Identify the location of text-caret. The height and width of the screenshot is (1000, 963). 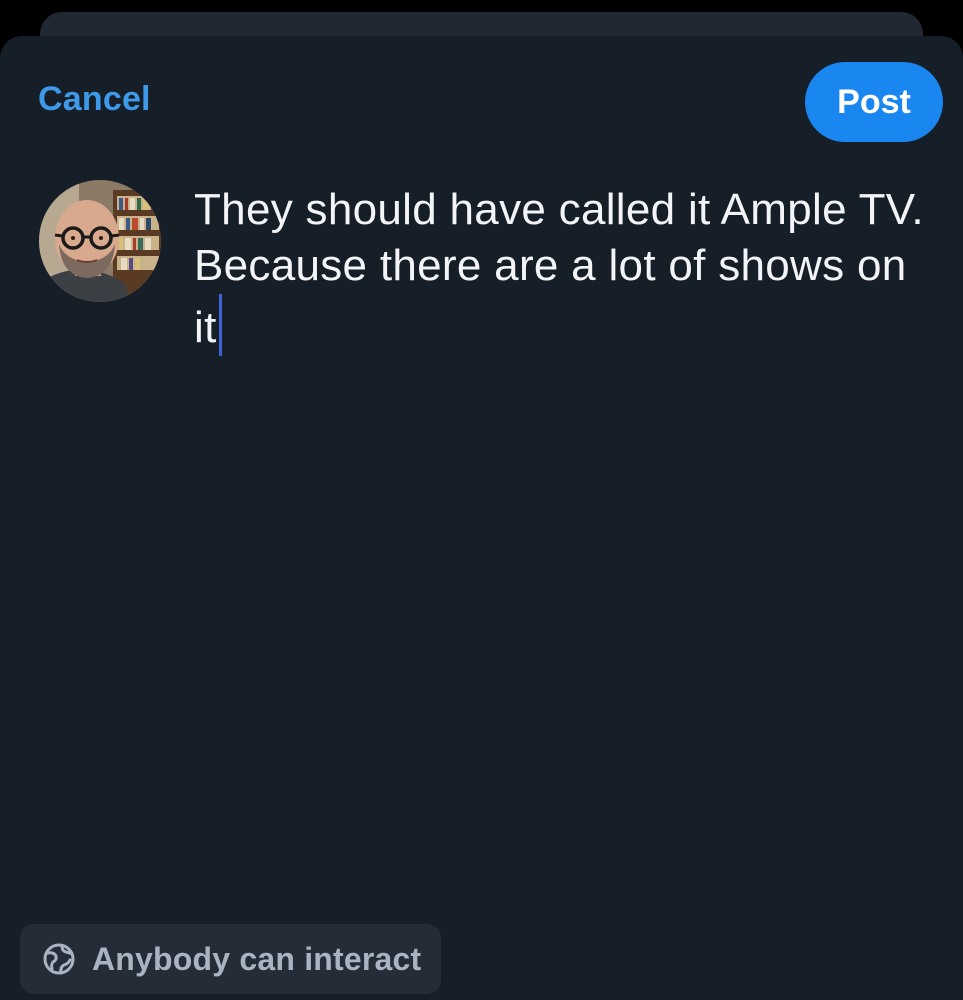
(220, 325).